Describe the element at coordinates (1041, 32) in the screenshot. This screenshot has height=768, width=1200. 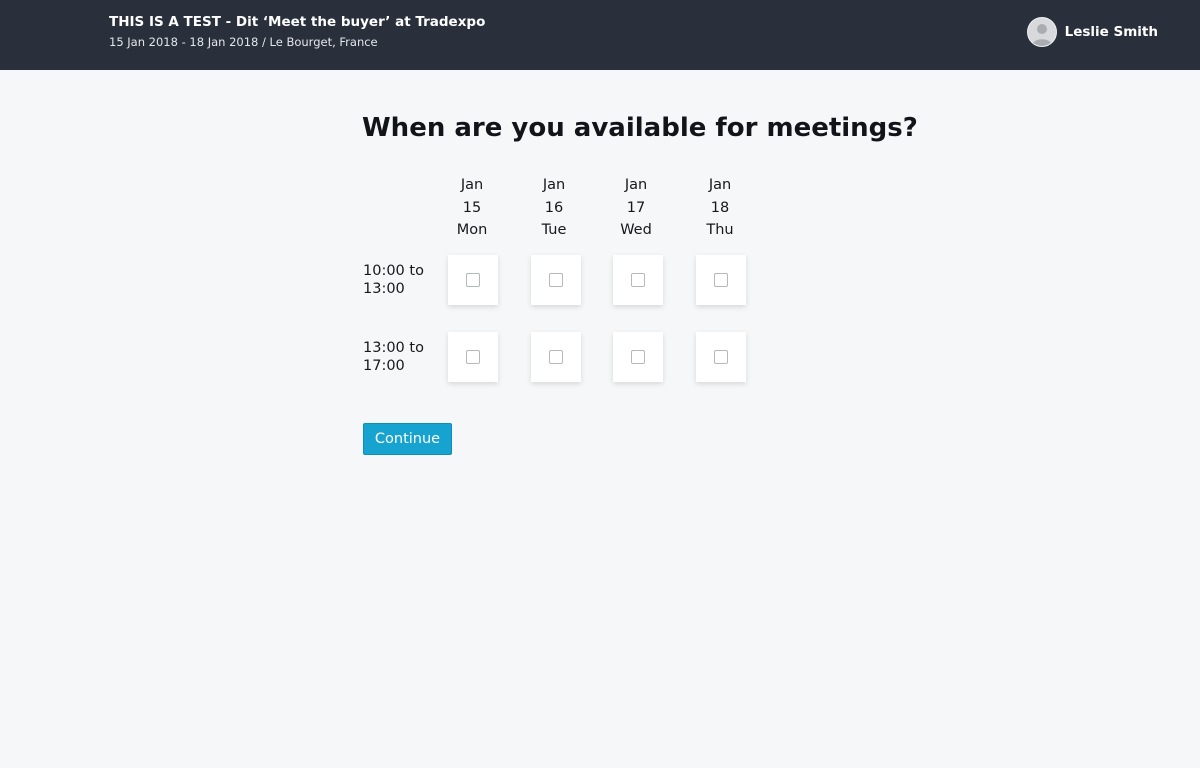
I see `user-avatar-icon` at that location.